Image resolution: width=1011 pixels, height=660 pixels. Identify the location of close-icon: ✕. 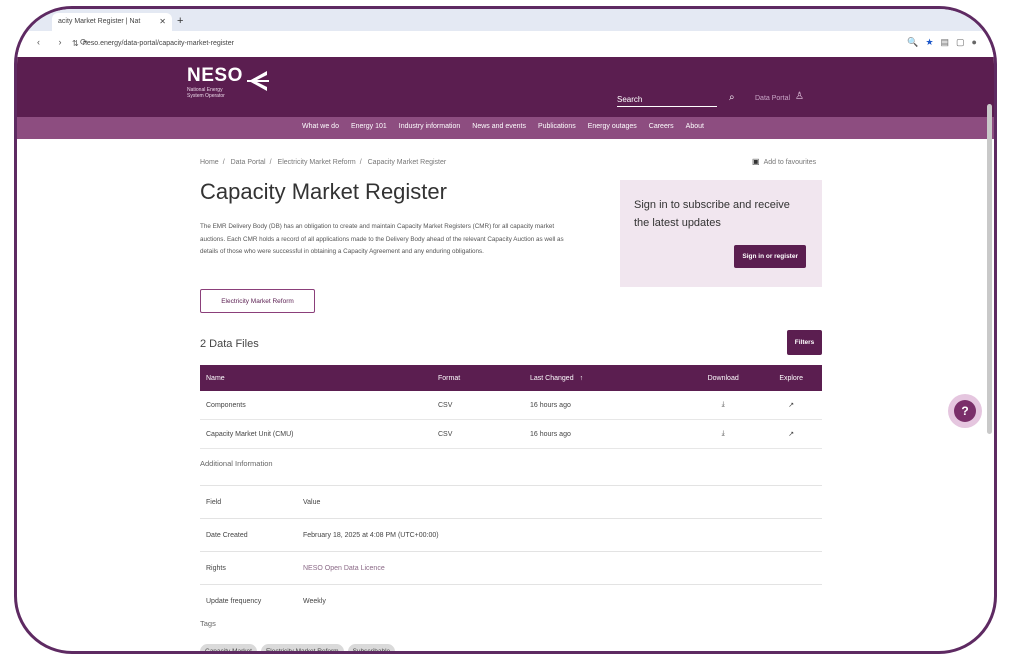
(162, 22).